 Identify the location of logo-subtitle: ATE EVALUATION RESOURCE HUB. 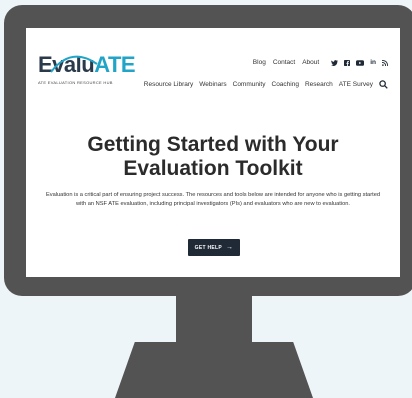
(75, 82).